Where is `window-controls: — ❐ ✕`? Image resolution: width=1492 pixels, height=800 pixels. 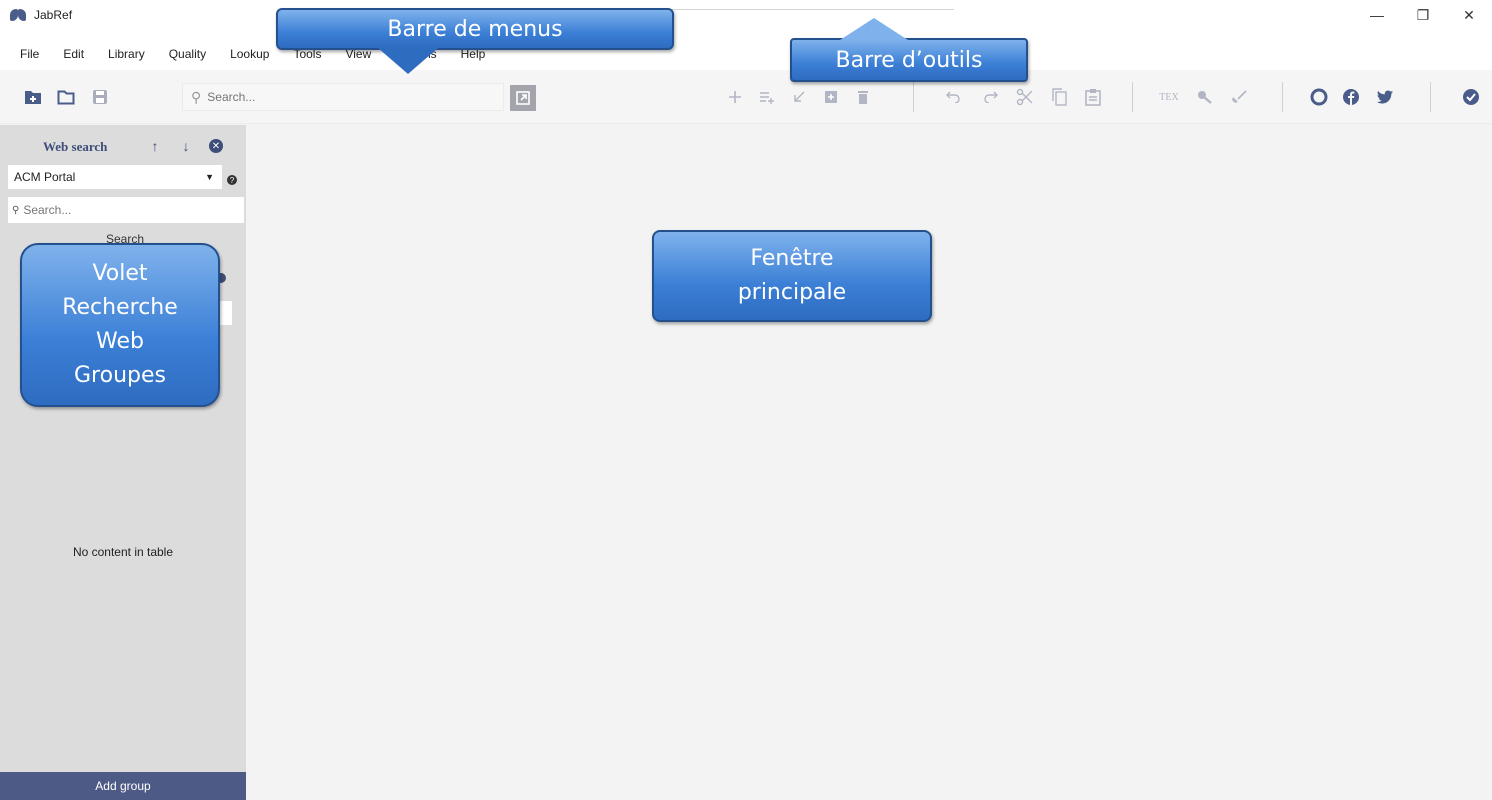 window-controls: — ❐ ✕ is located at coordinates (1423, 15).